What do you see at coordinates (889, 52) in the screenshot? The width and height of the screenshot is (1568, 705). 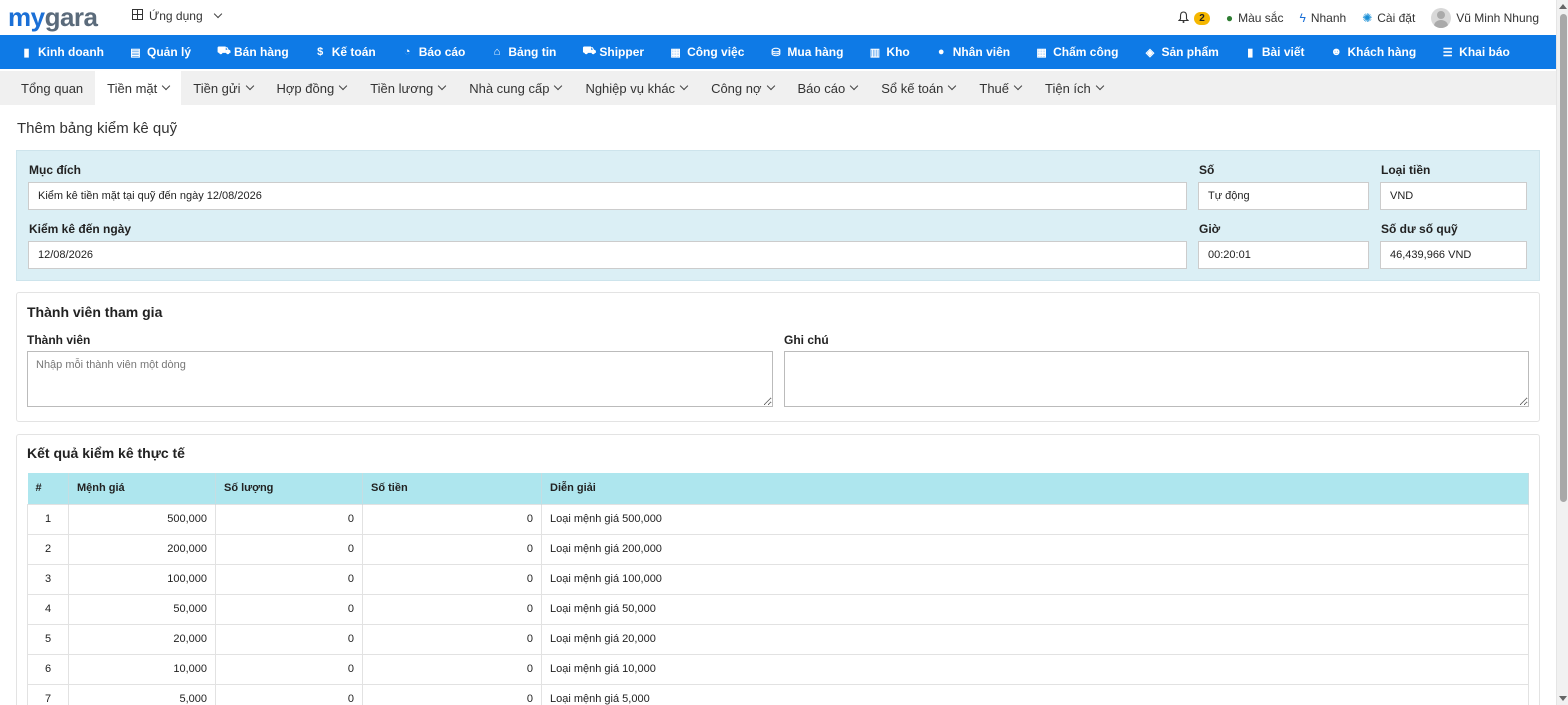 I see `main-nav-item-9: ▥ Kho` at bounding box center [889, 52].